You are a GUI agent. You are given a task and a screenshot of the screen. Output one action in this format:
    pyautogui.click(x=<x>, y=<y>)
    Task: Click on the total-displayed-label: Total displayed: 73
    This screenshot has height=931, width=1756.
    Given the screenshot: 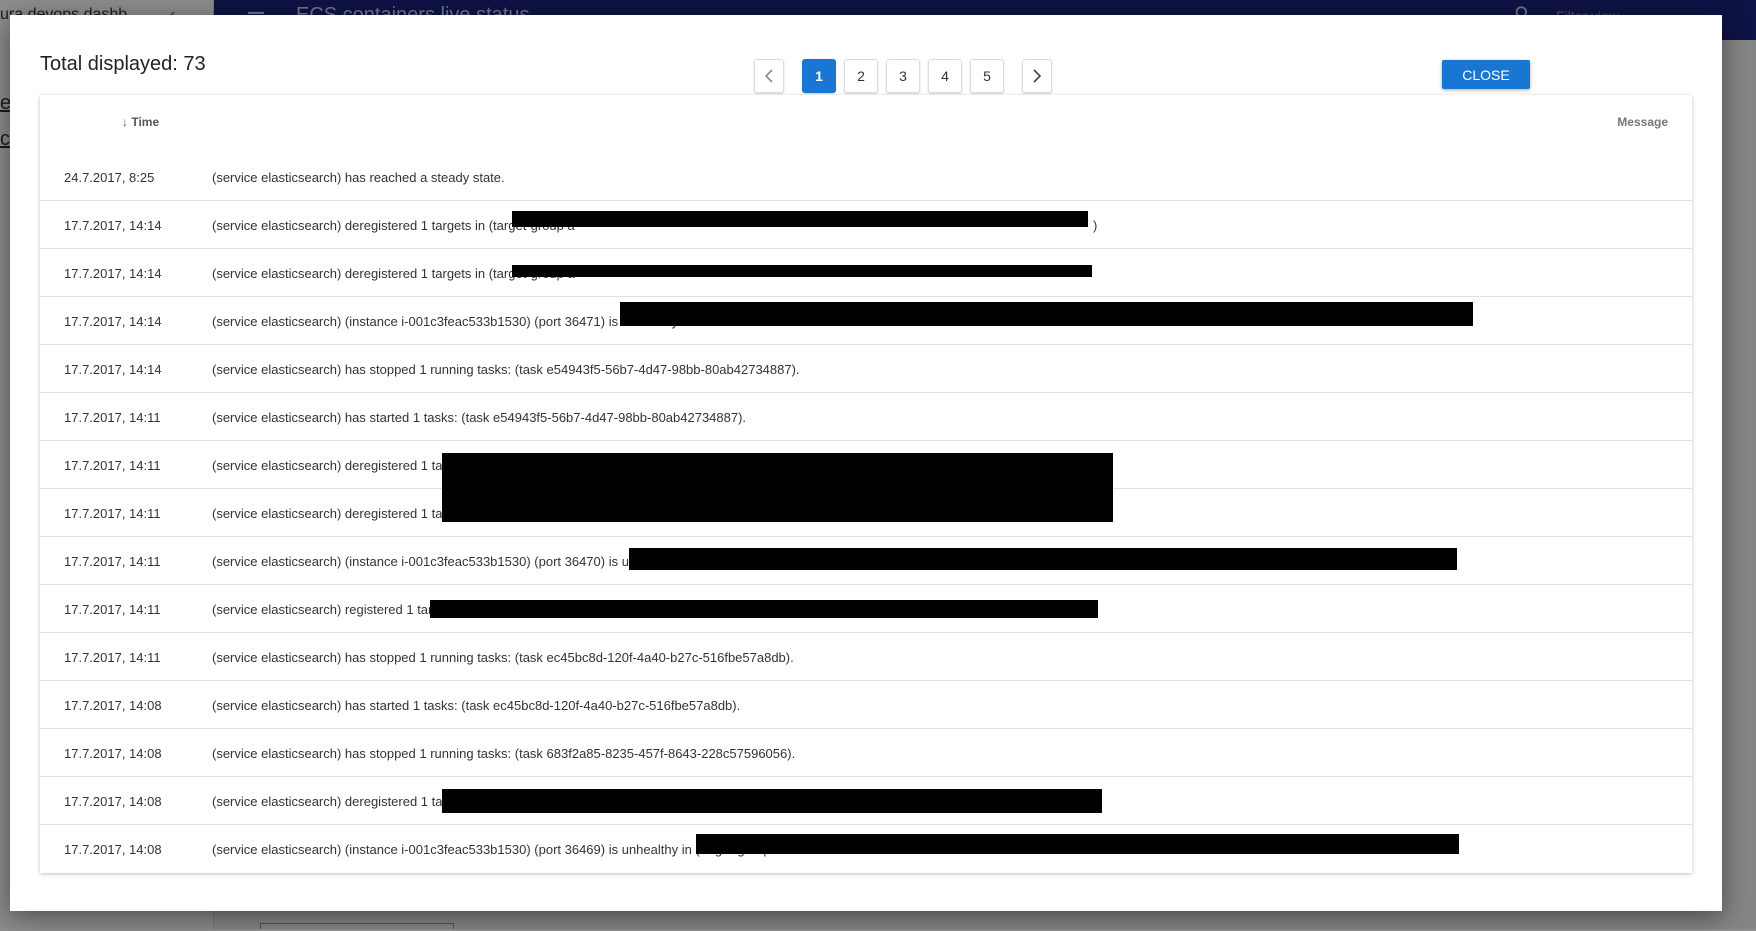 What is the action you would take?
    pyautogui.click(x=123, y=64)
    